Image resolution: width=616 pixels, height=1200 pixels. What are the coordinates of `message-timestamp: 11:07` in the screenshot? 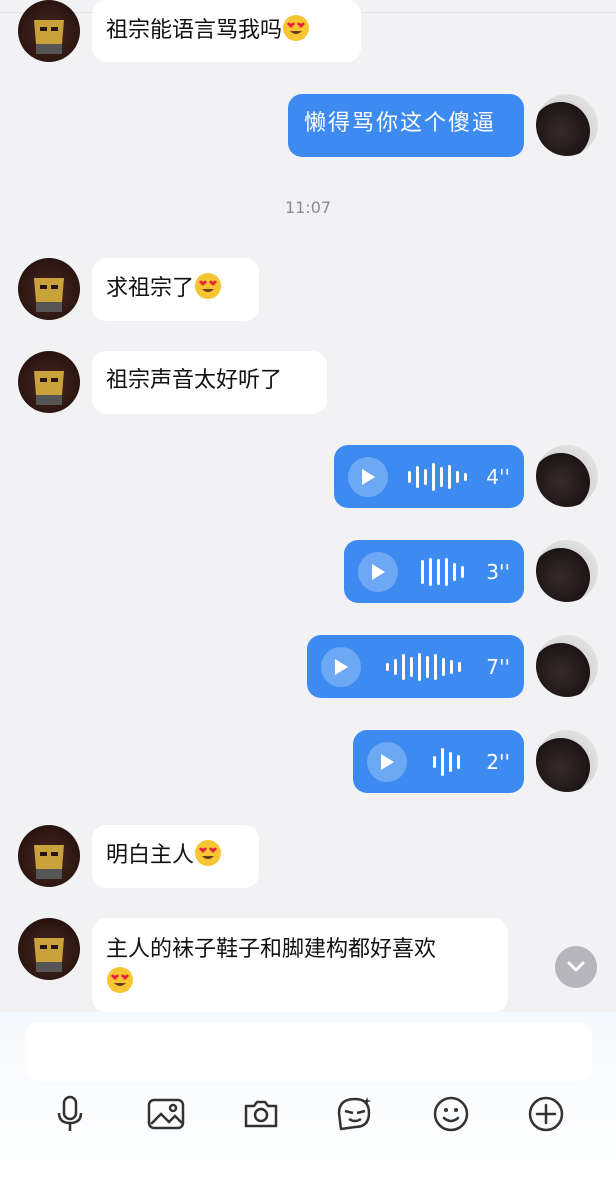 It's located at (308, 207).